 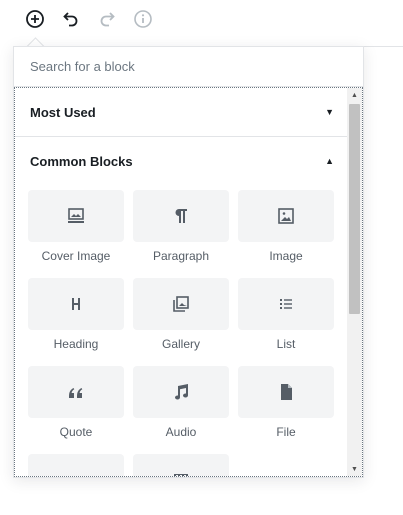 What do you see at coordinates (354, 95) in the screenshot?
I see `scroll-up-arrow-icon: ▲` at bounding box center [354, 95].